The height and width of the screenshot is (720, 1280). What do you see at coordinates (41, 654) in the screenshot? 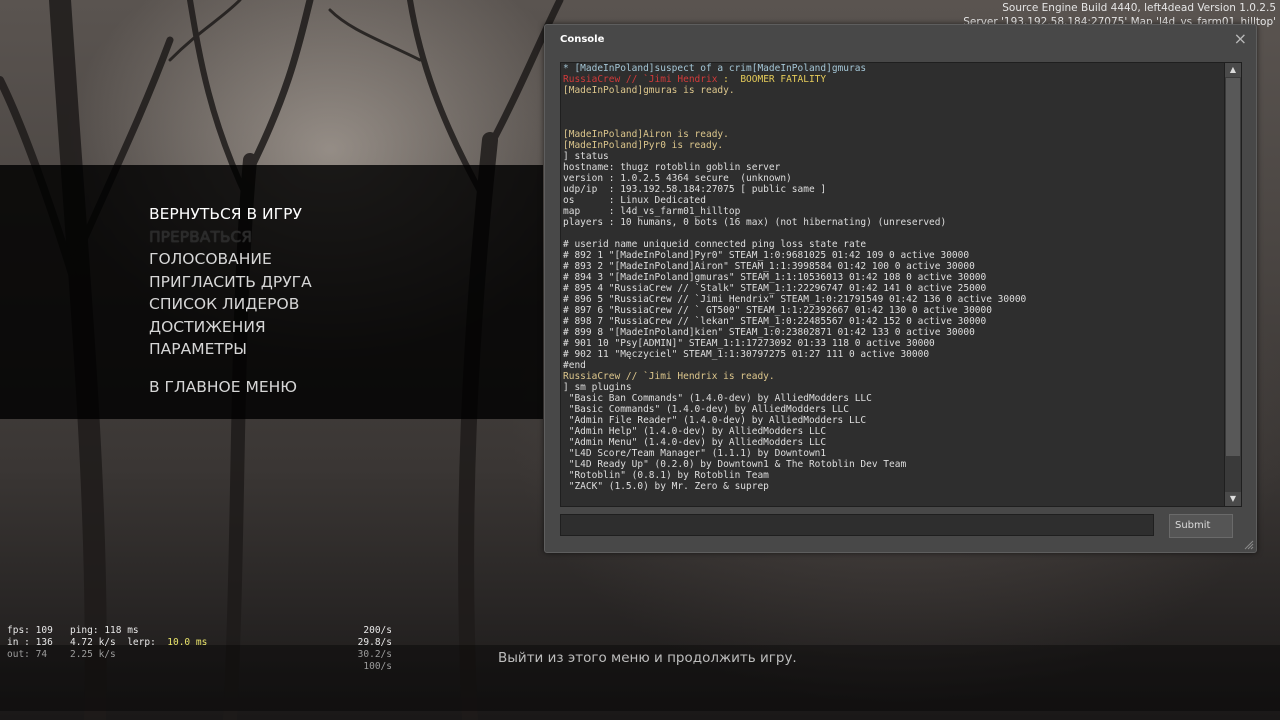
I see `out-bytes: 74` at bounding box center [41, 654].